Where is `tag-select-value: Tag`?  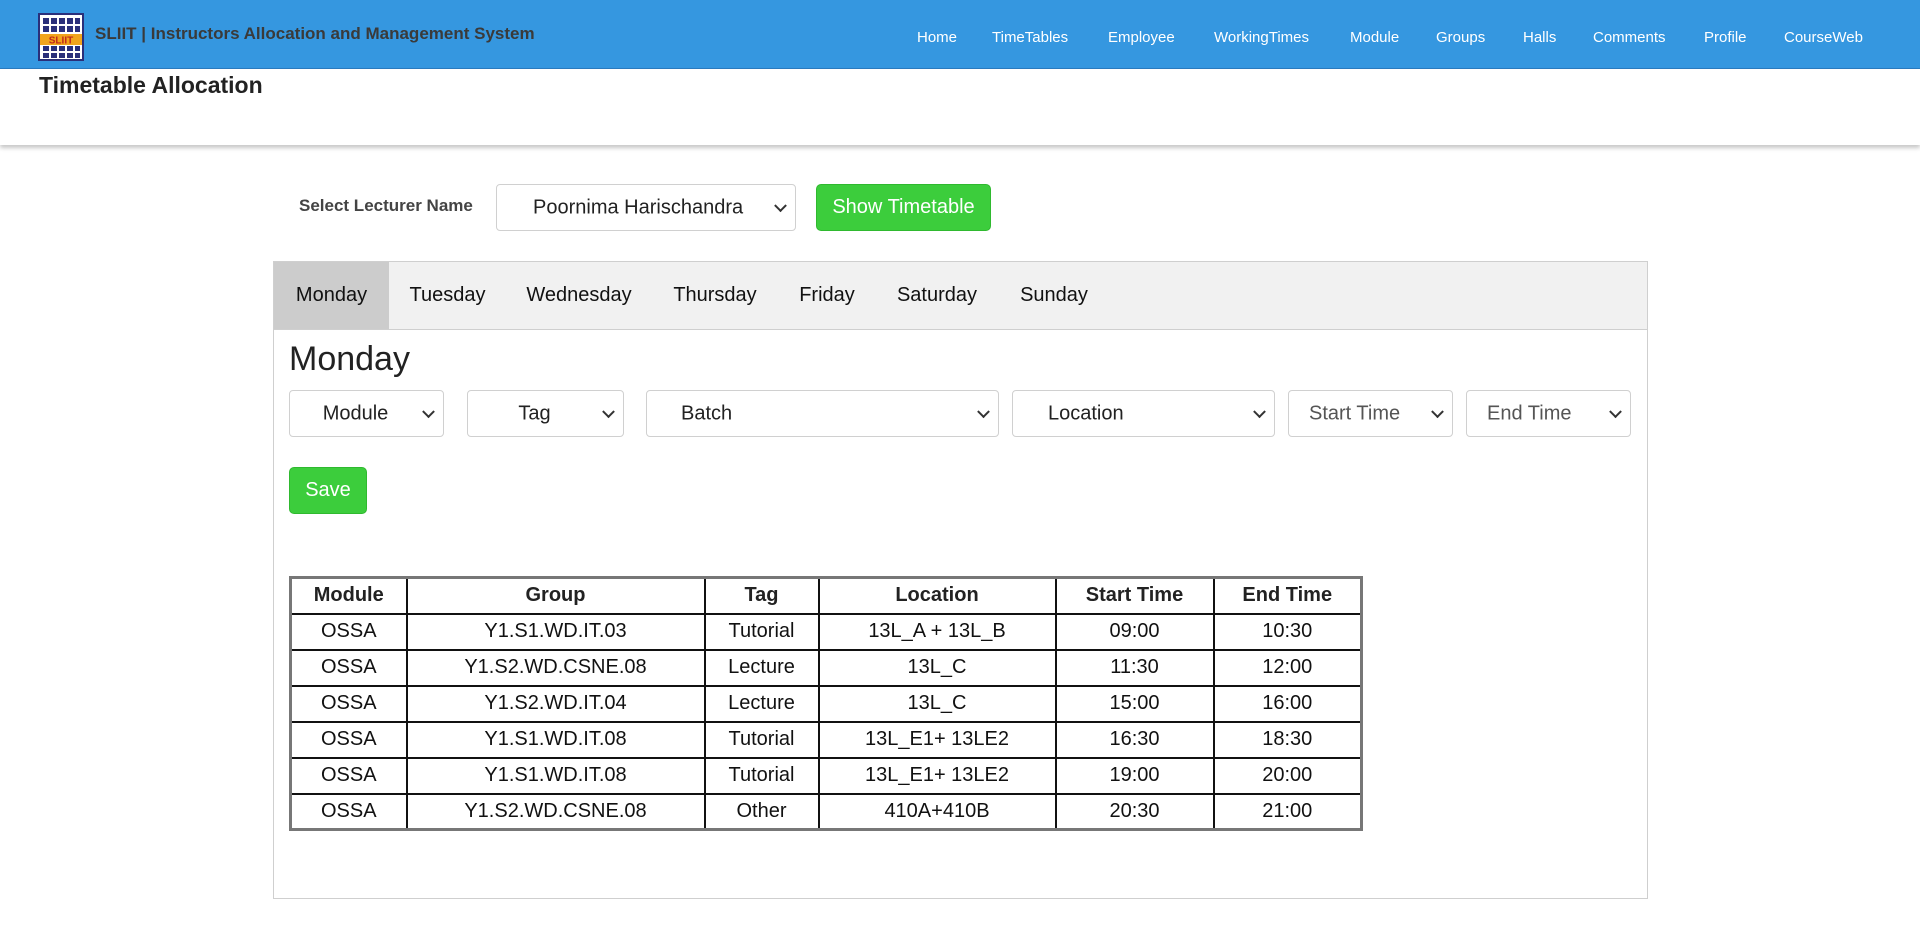
tag-select-value: Tag is located at coordinates (534, 413).